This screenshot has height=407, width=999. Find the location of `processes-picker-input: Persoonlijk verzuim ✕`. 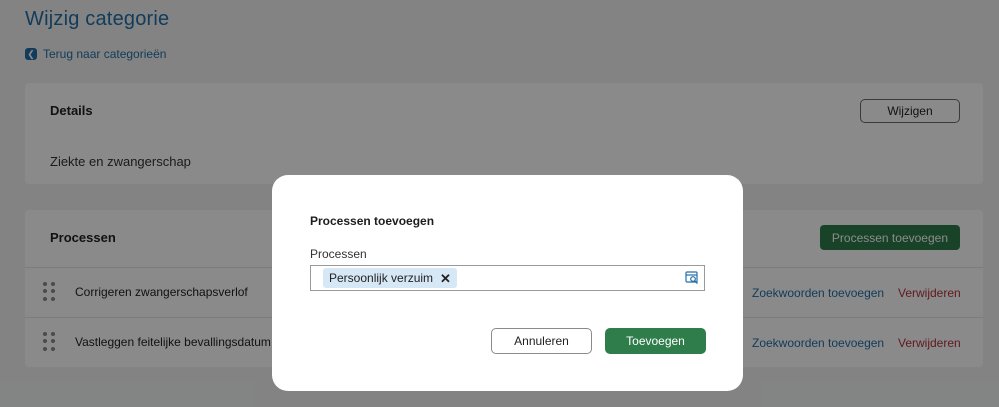

processes-picker-input: Persoonlijk verzuim ✕ is located at coordinates (507, 278).